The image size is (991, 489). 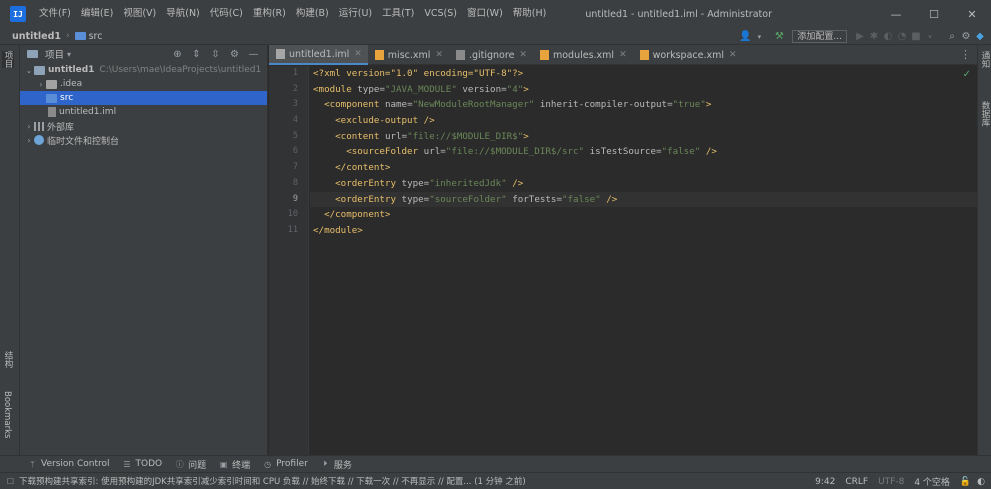 What do you see at coordinates (312, 14) in the screenshot?
I see `menu-build: 构建(B)` at bounding box center [312, 14].